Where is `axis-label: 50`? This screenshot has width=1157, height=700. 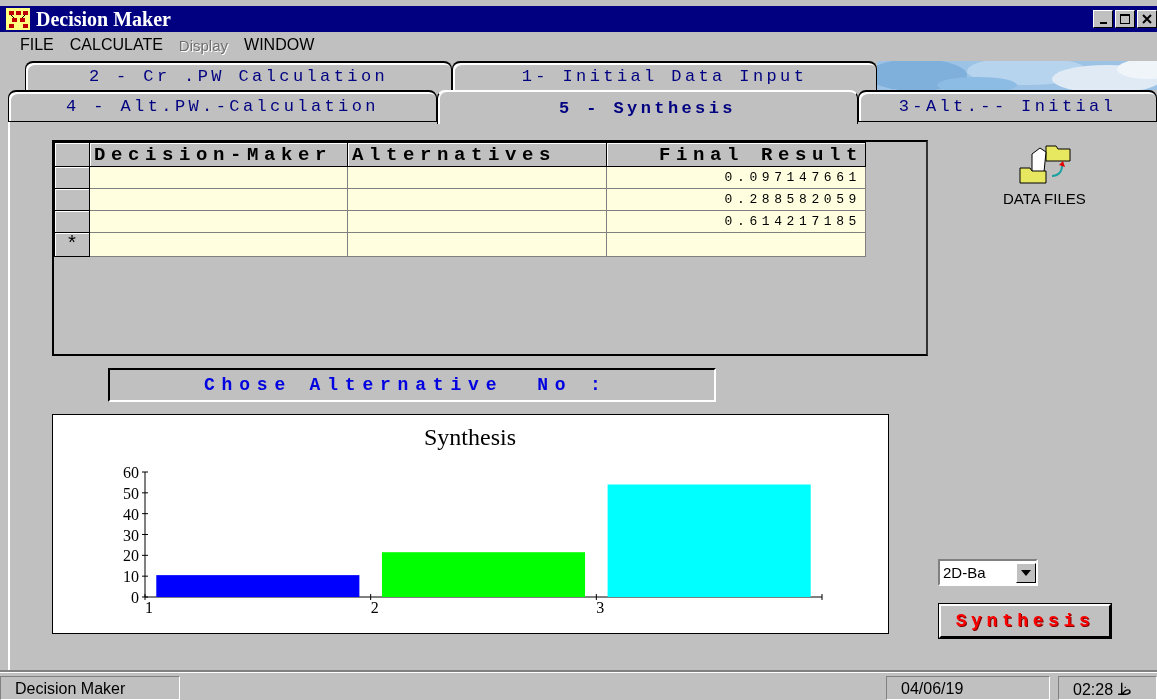
axis-label: 50 is located at coordinates (131, 493).